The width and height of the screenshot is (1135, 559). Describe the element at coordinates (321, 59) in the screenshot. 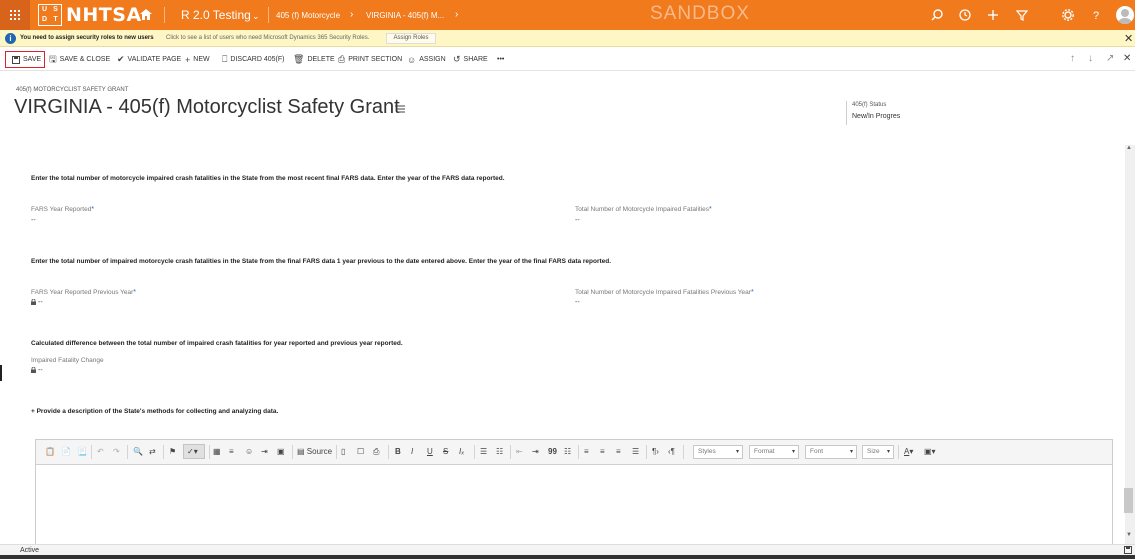

I see `delete-label: DELETE` at that location.